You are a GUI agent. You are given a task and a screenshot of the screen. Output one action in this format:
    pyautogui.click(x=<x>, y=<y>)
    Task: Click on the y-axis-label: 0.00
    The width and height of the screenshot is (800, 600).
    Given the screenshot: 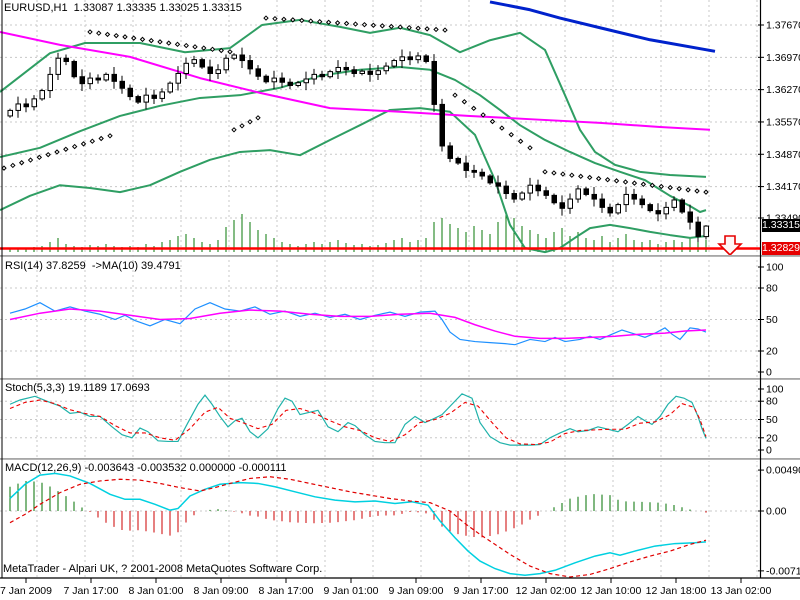 What is the action you would take?
    pyautogui.click(x=776, y=512)
    